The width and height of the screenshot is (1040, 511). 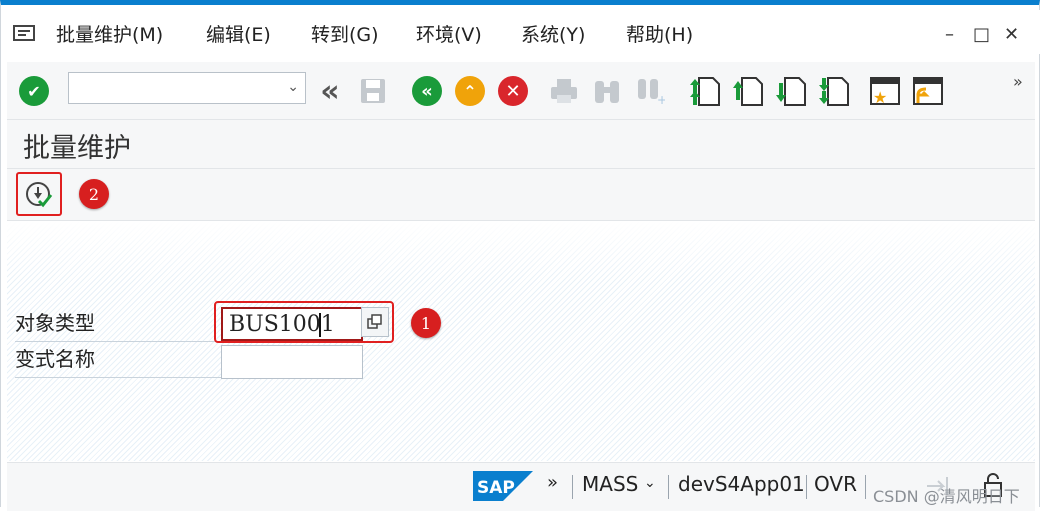 I want to click on standard-toolbar: ✔ ⌄ « « ⌃ ✕ + ★ », so click(x=521, y=91).